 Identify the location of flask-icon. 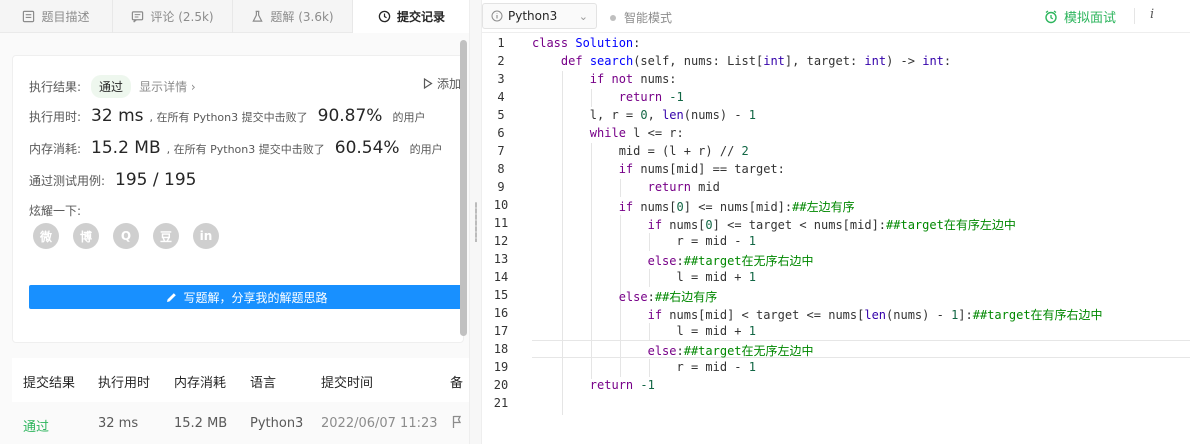
(258, 16).